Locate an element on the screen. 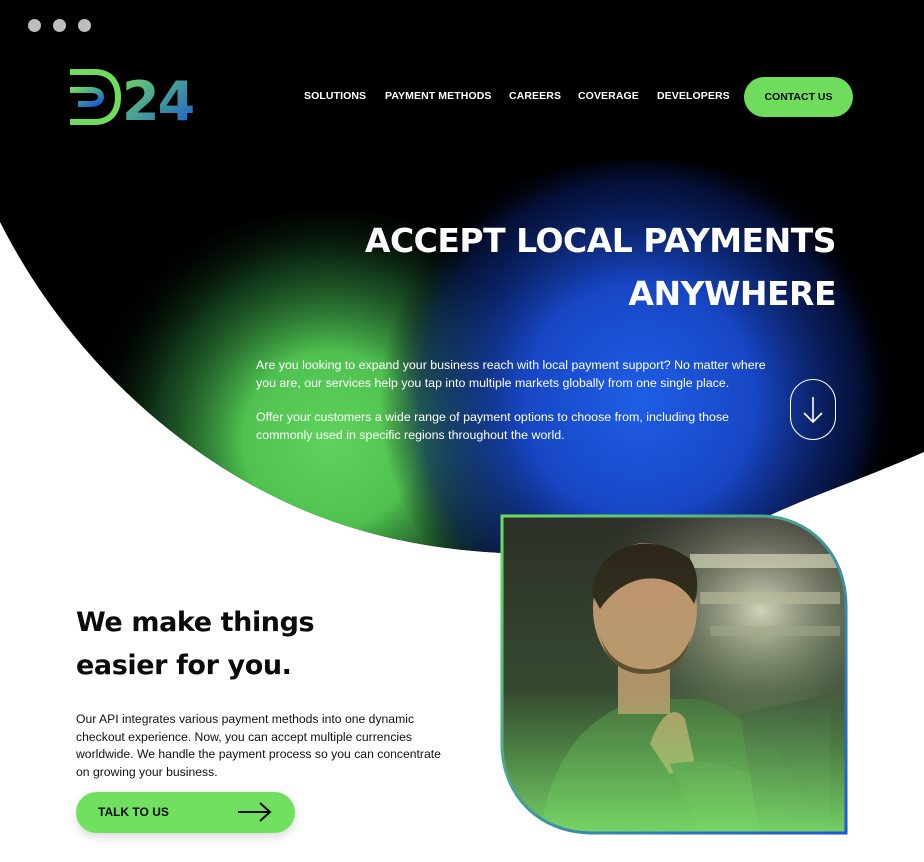  hero-title-line2: ANYWHERE is located at coordinates (732, 293).